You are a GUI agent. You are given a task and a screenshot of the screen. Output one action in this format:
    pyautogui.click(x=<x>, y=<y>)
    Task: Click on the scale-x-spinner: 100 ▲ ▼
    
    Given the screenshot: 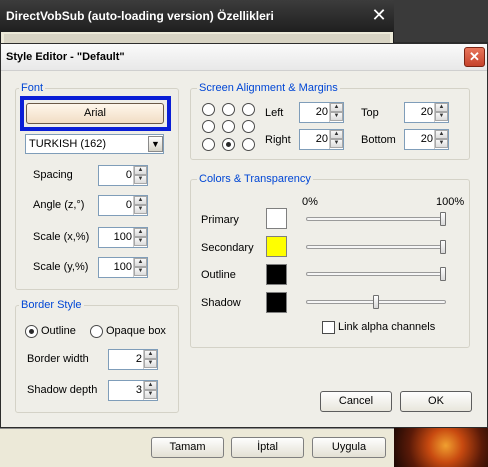 What is the action you would take?
    pyautogui.click(x=123, y=237)
    